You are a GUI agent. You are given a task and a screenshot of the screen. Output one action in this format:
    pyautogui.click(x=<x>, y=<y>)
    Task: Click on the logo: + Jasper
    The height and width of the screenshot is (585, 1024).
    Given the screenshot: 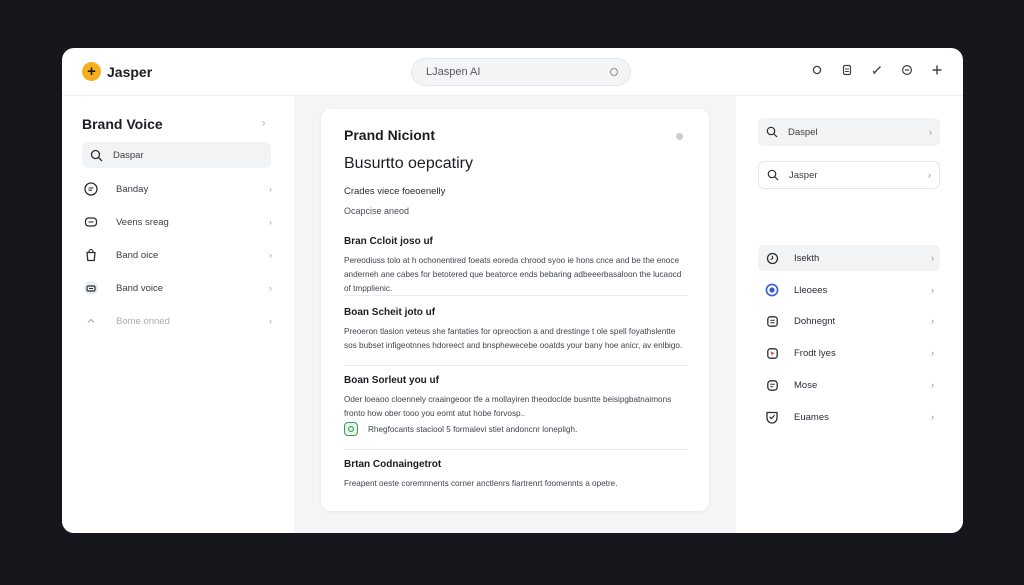 What is the action you would take?
    pyautogui.click(x=117, y=71)
    